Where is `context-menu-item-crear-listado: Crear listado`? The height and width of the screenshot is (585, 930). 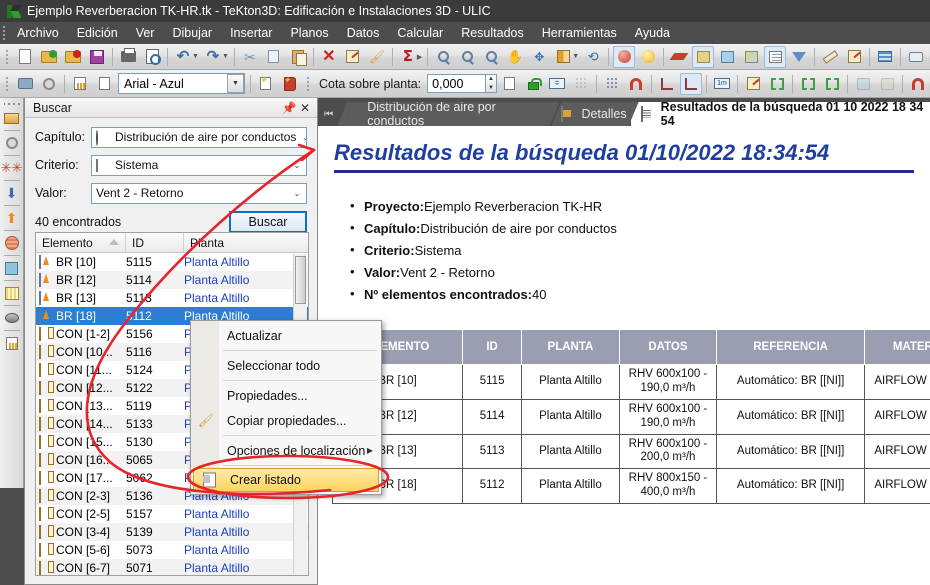 context-menu-item-crear-listado: Crear listado is located at coordinates (286, 480).